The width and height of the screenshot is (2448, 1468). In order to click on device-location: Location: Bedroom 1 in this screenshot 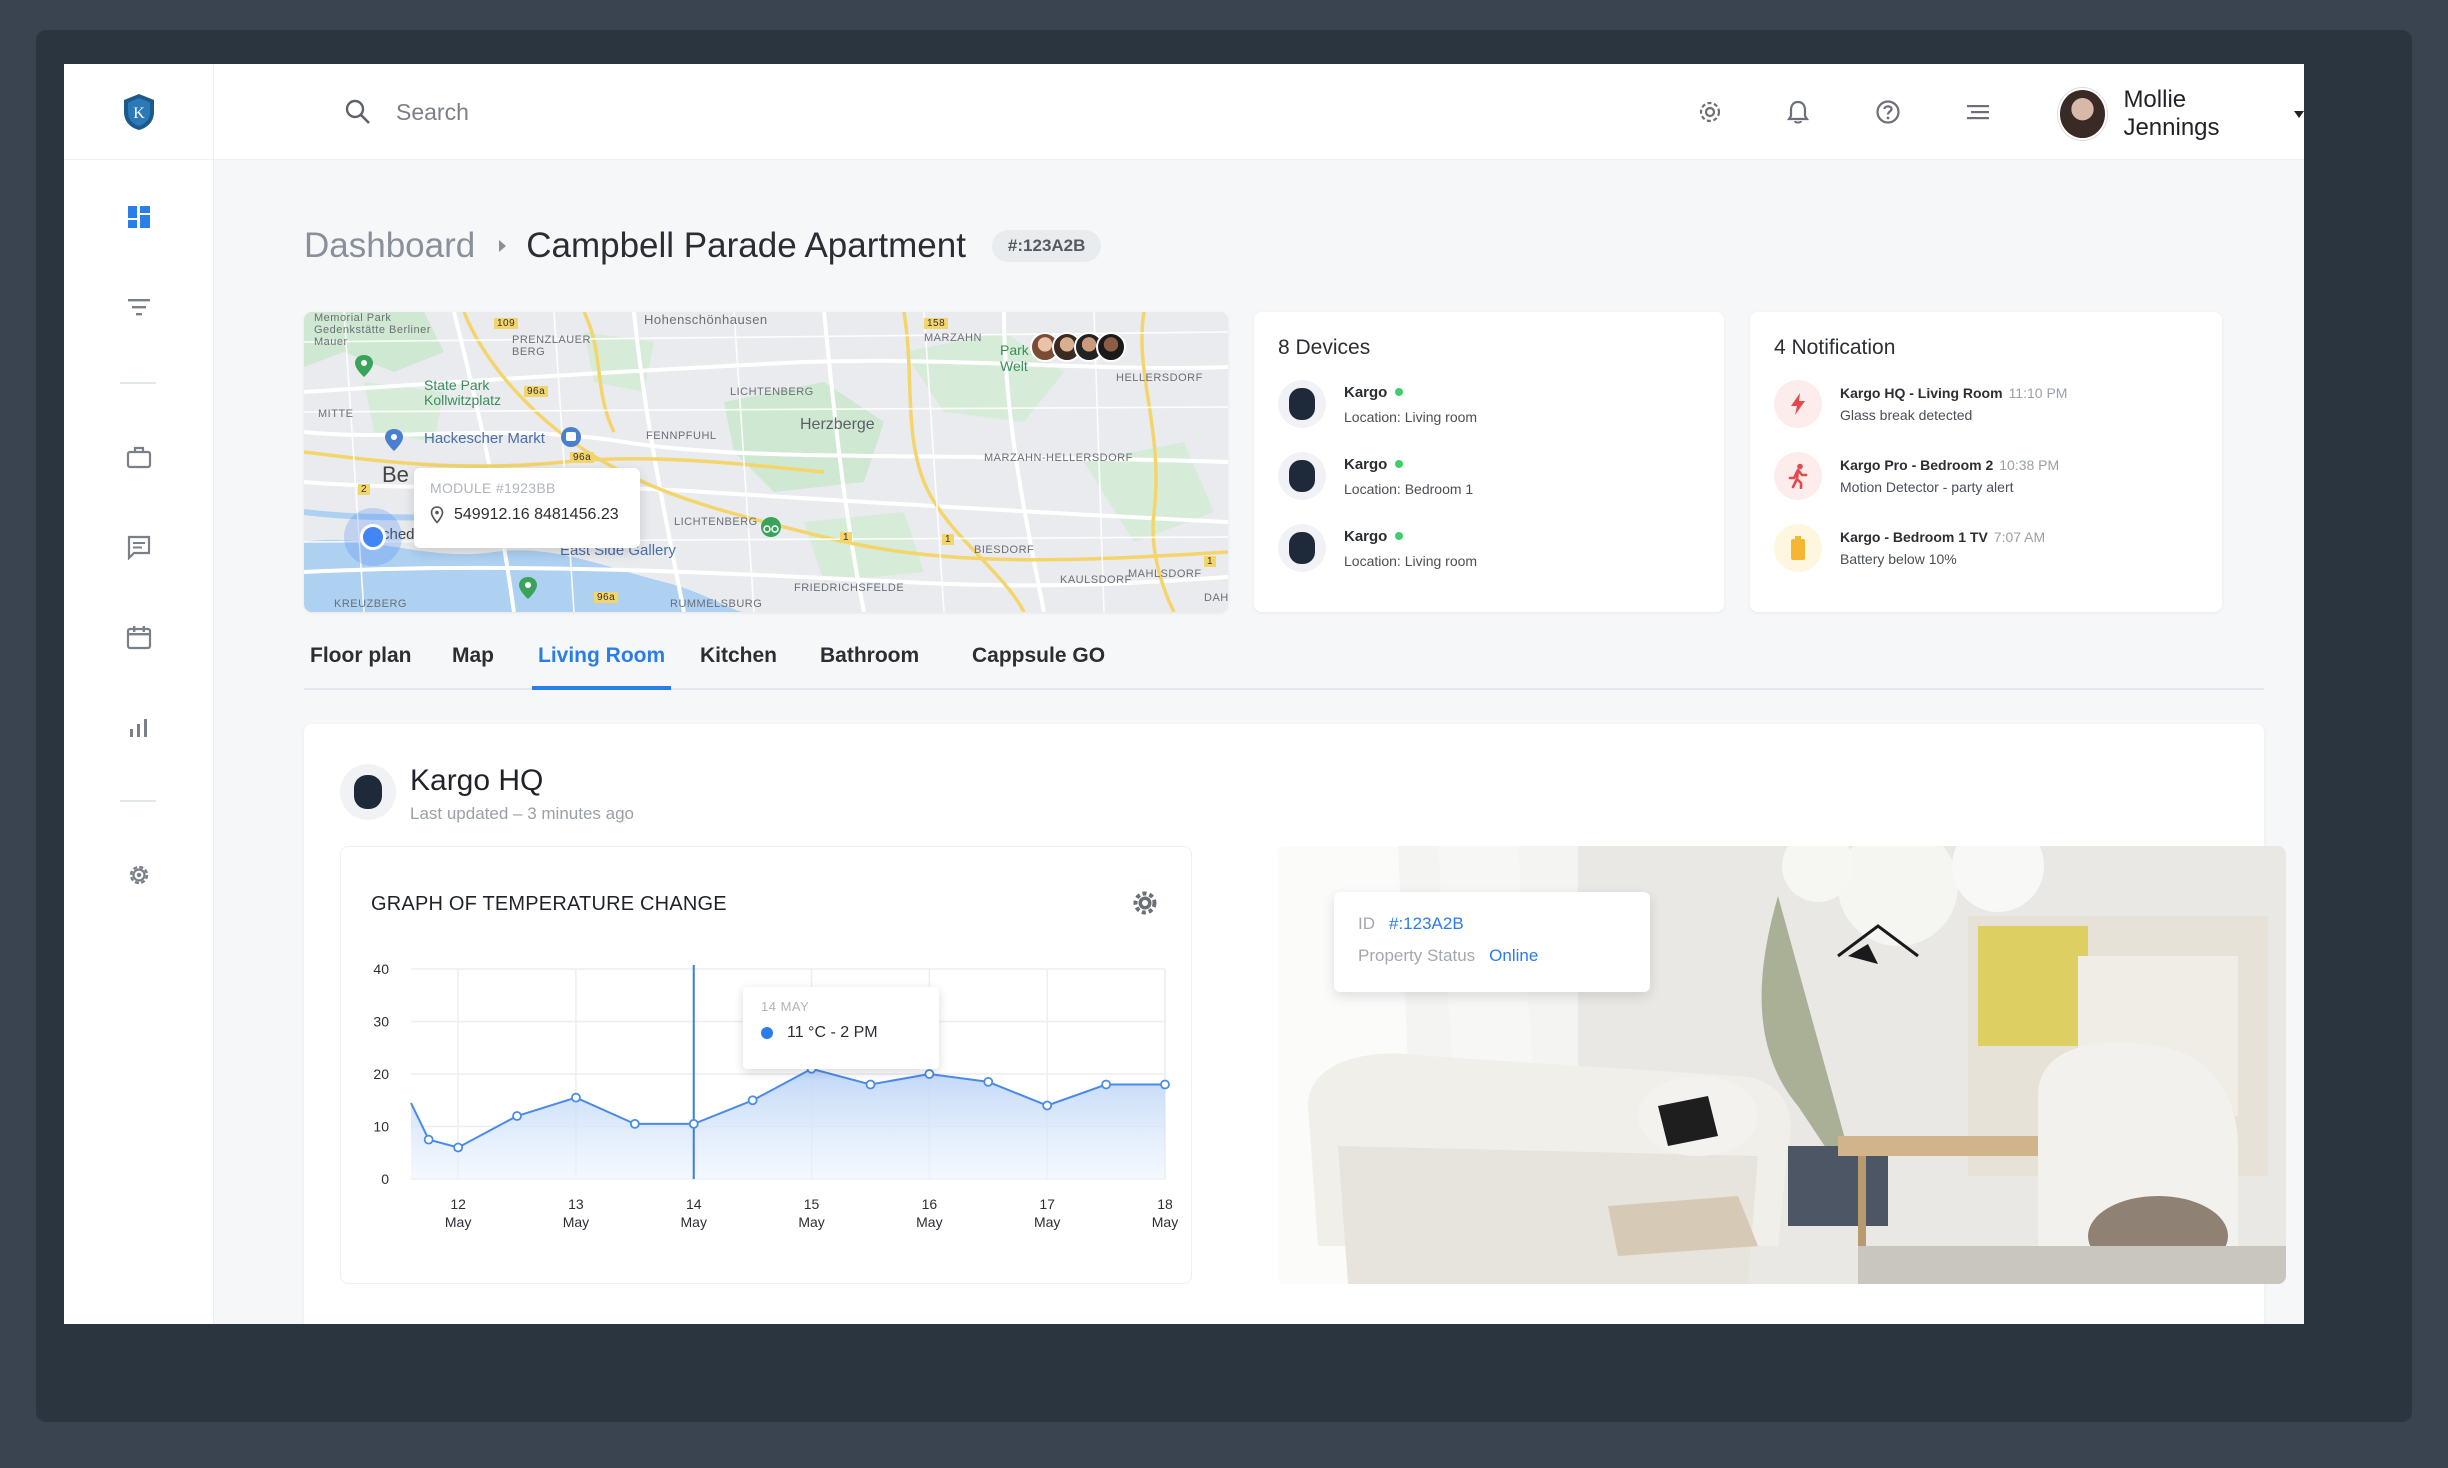, I will do `click(1409, 488)`.